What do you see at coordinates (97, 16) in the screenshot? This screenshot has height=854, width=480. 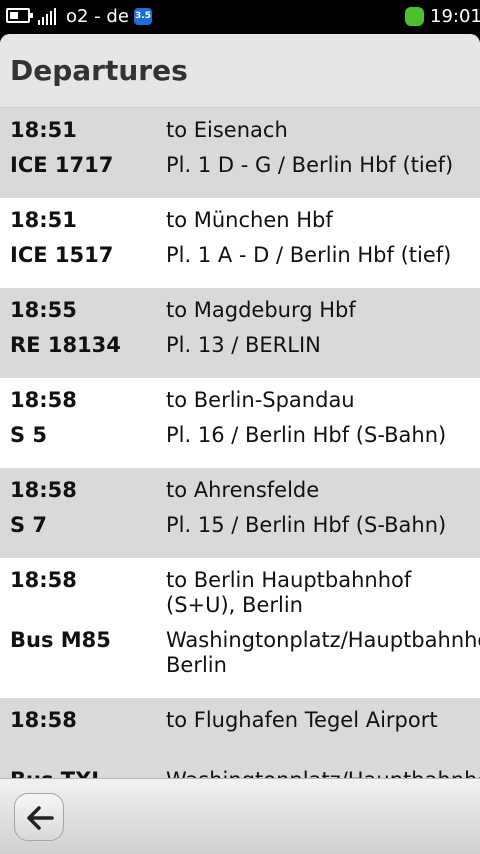 I see `operator-name: o2 - de` at bounding box center [97, 16].